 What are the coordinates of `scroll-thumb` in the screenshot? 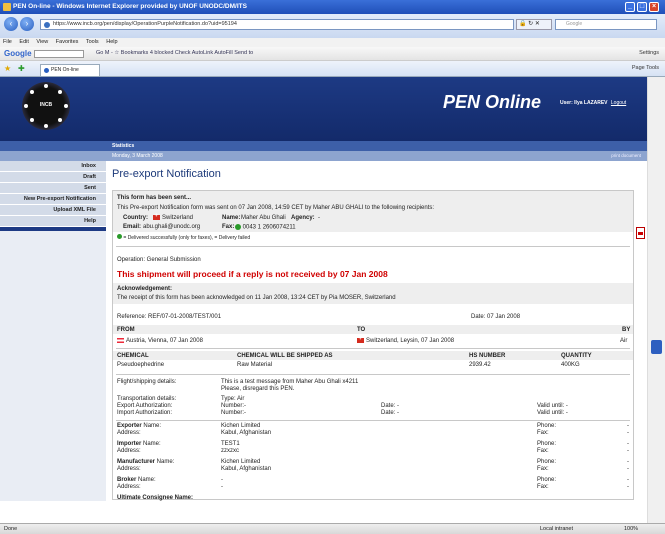 It's located at (656, 347).